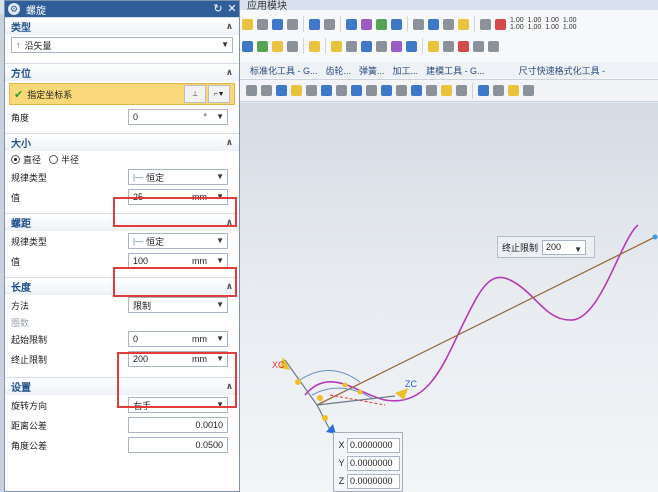 The height and width of the screenshot is (492, 658). What do you see at coordinates (122, 386) in the screenshot?
I see `section-settings-header: 设置 ∧` at bounding box center [122, 386].